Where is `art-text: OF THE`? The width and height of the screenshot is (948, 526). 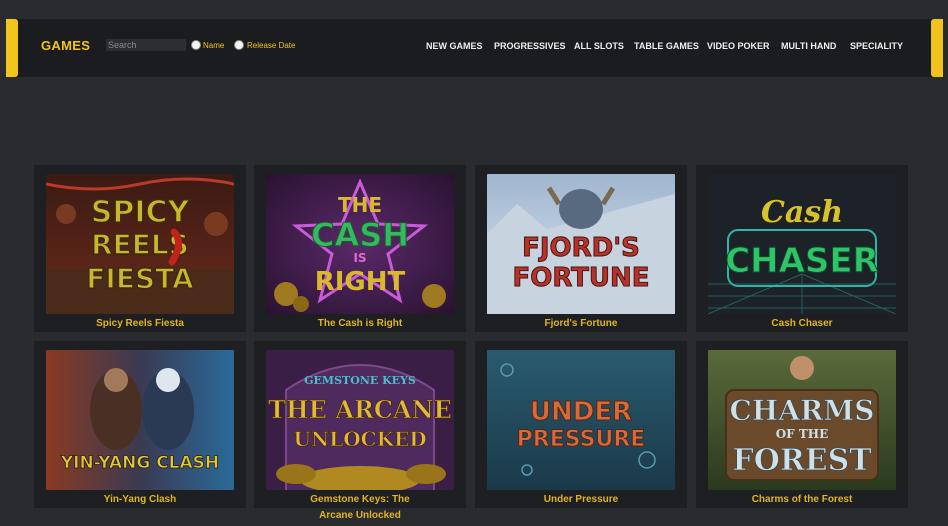
art-text: OF THE is located at coordinates (802, 434).